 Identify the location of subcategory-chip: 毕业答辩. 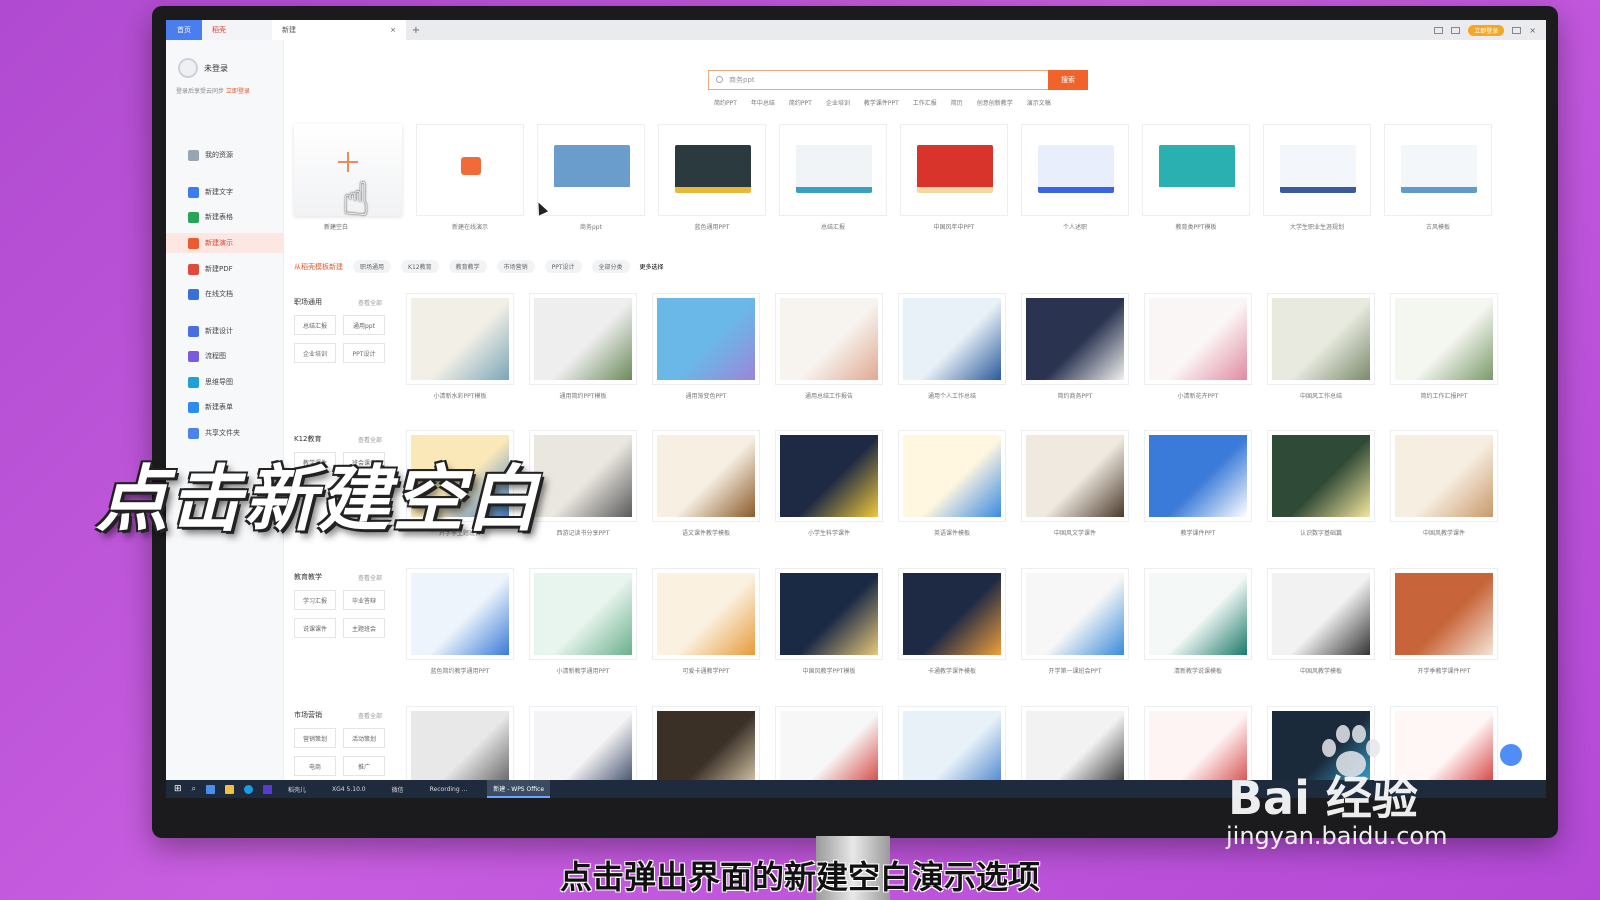
(364, 600).